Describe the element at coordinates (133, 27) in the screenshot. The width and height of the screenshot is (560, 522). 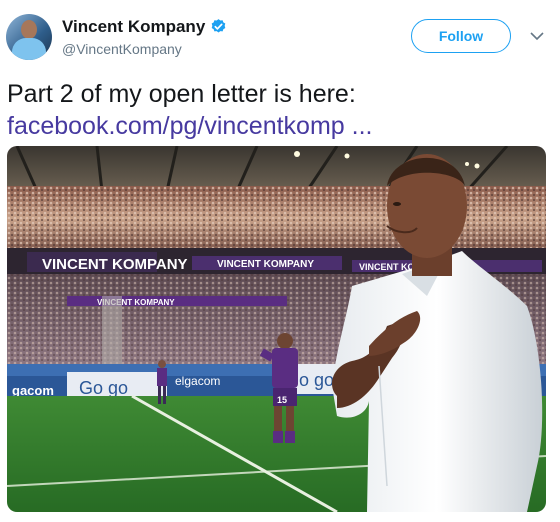
I see `display-name: Vincent Kompany` at that location.